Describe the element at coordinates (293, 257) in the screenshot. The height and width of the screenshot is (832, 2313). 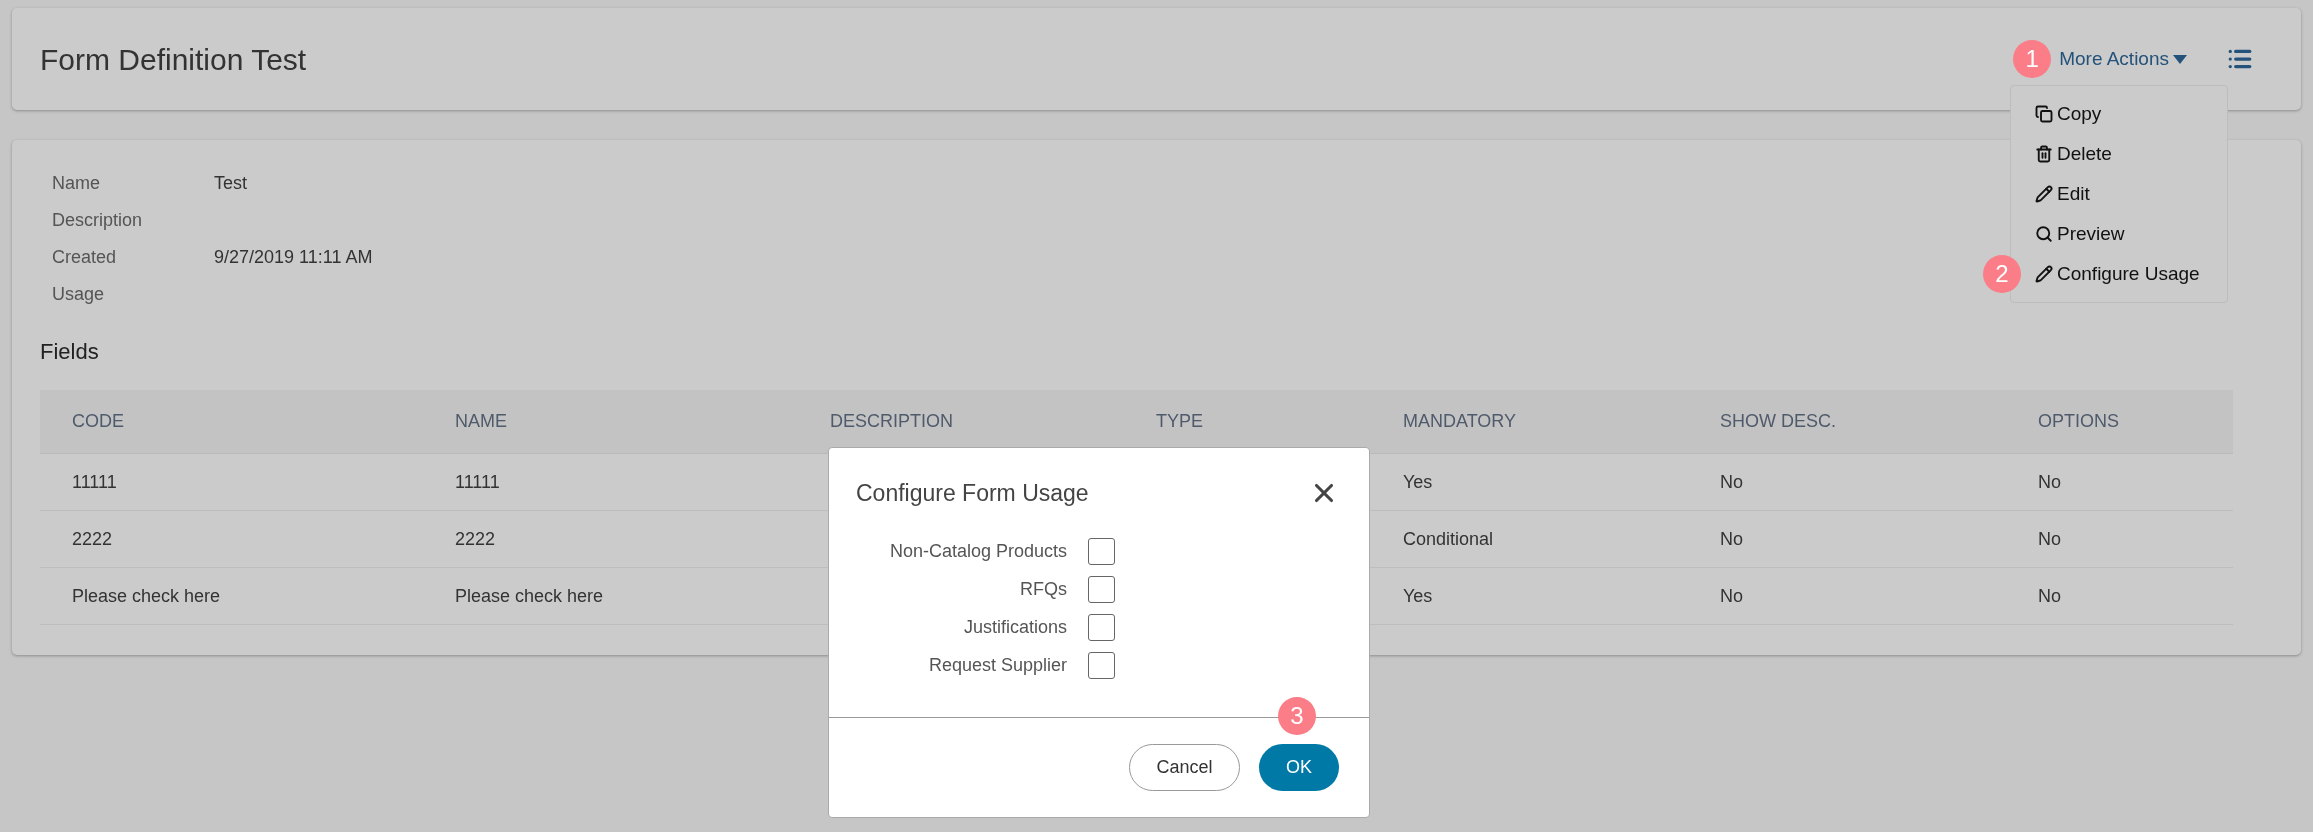
I see `detail-value: 9/27/2019 11:11 AM` at that location.